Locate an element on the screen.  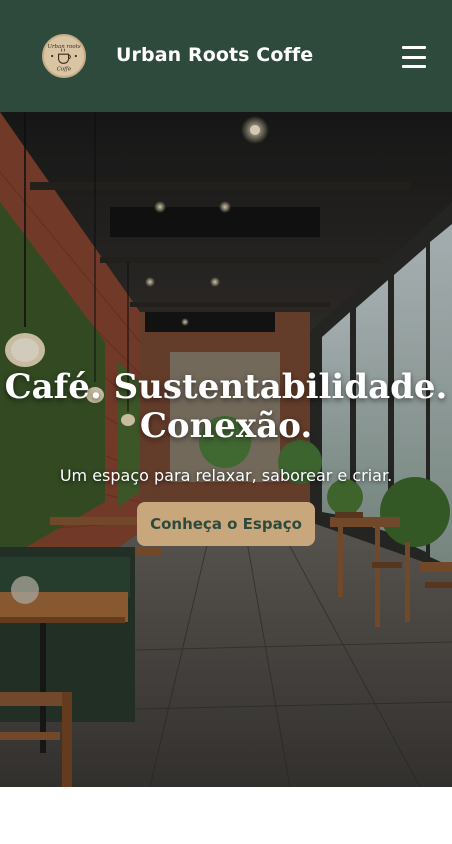
hero-title: Café. Sustentabilidade. Conexão. is located at coordinates (226, 407).